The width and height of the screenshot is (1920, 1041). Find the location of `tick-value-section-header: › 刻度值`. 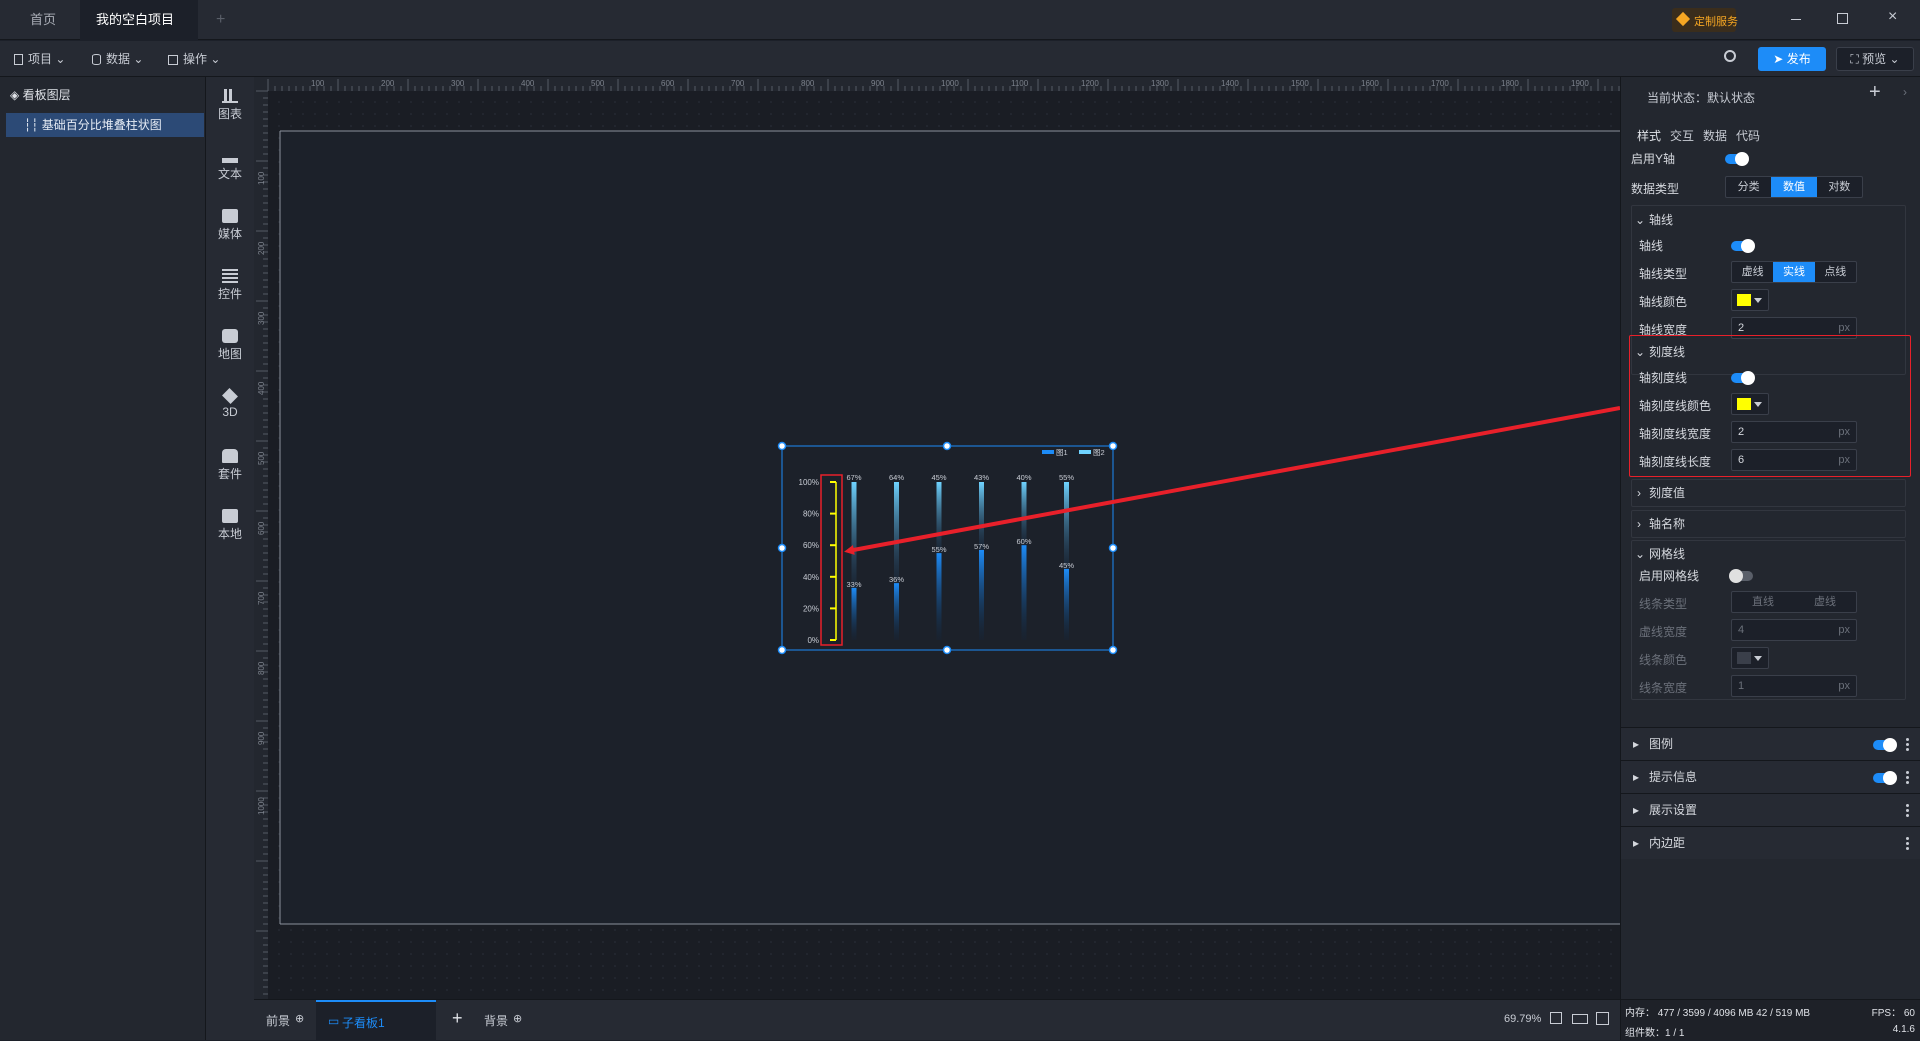

tick-value-section-header: › 刻度值 is located at coordinates (1768, 493).